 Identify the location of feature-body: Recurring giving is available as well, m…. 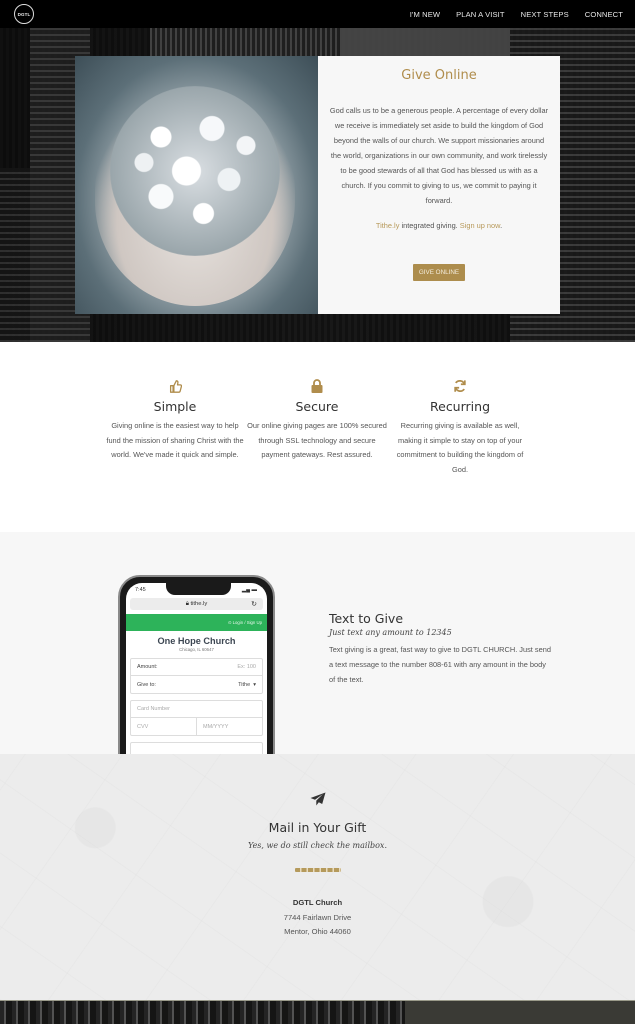
(460, 447).